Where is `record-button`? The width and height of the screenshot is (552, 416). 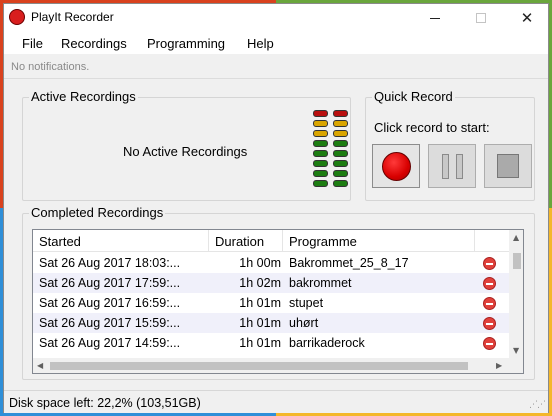
record-button is located at coordinates (396, 166).